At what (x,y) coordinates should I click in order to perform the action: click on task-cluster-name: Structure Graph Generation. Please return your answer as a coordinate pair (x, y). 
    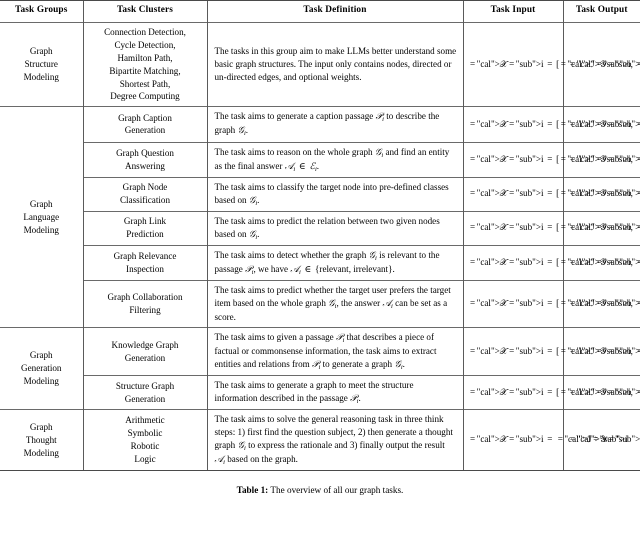
    Looking at the image, I should click on (145, 392).